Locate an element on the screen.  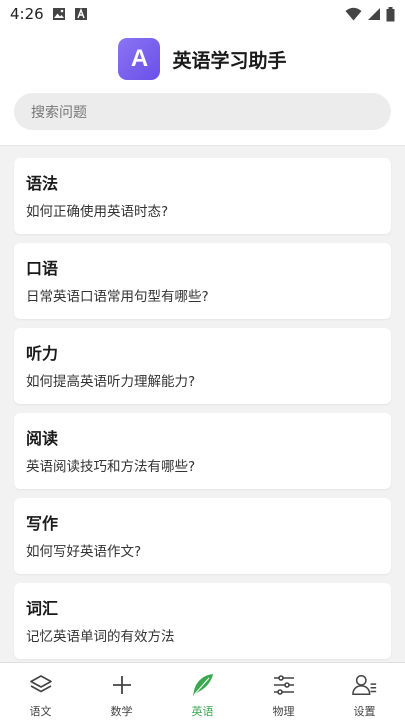
wifi-icon is located at coordinates (353, 14).